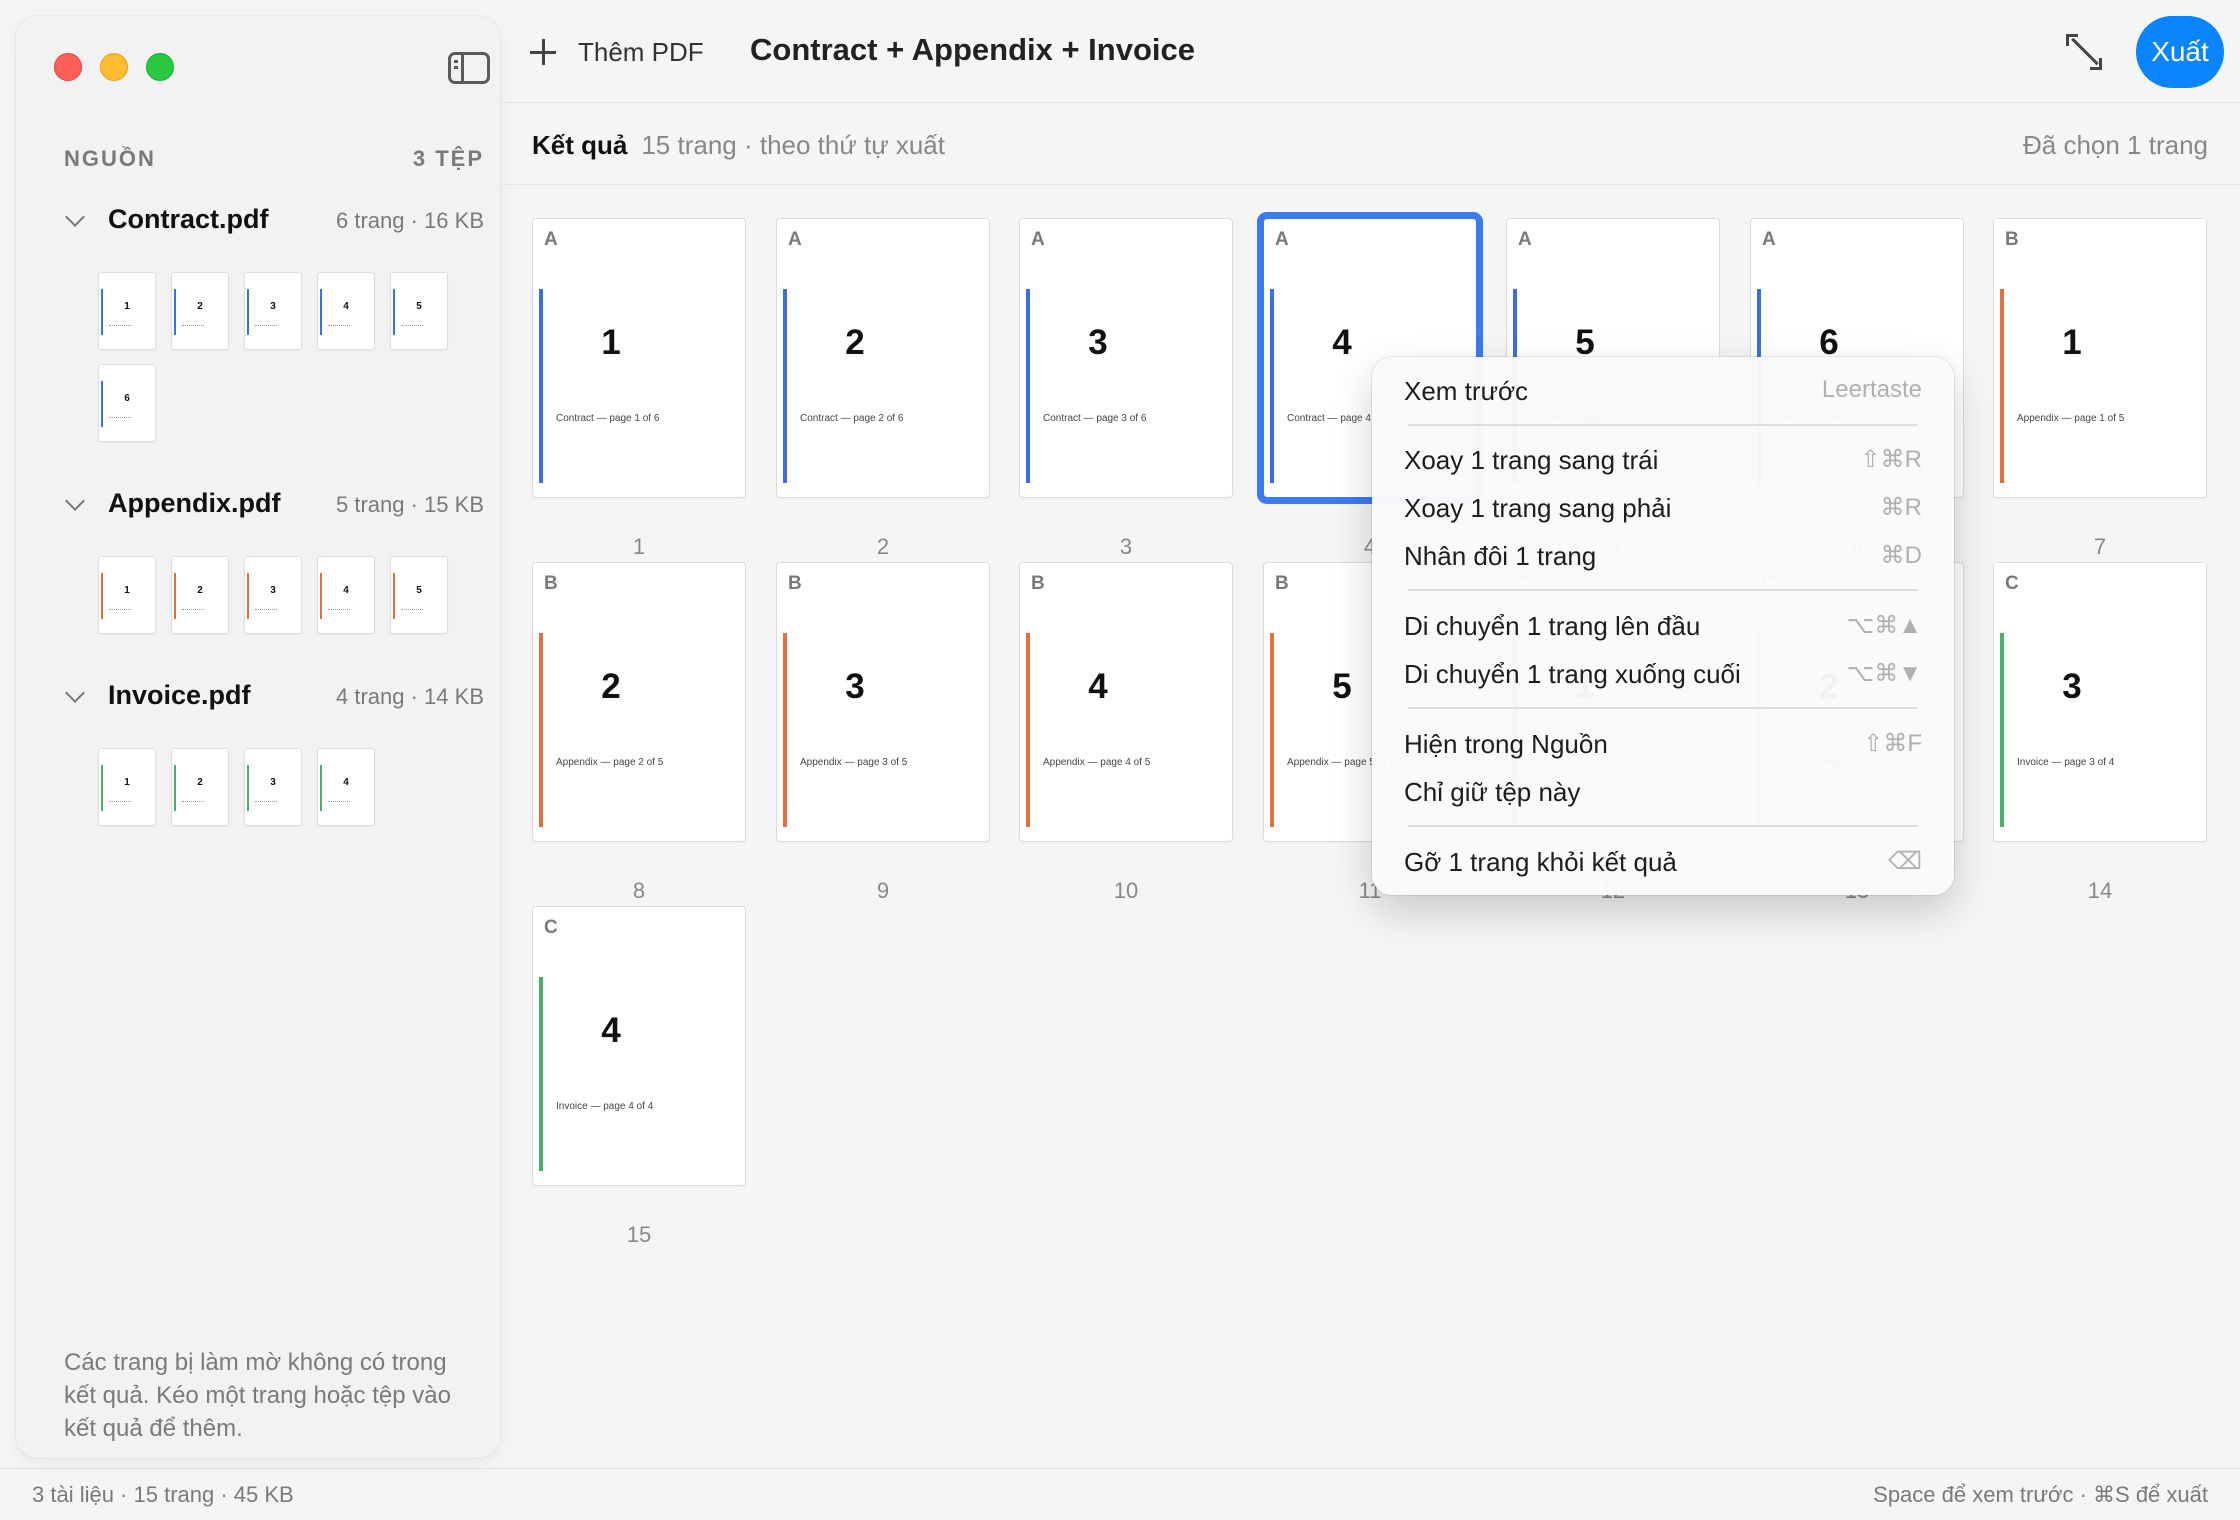 Image resolution: width=2240 pixels, height=1520 pixels. I want to click on result-page-card: B 3 Appendix — page 3 of 5, so click(883, 702).